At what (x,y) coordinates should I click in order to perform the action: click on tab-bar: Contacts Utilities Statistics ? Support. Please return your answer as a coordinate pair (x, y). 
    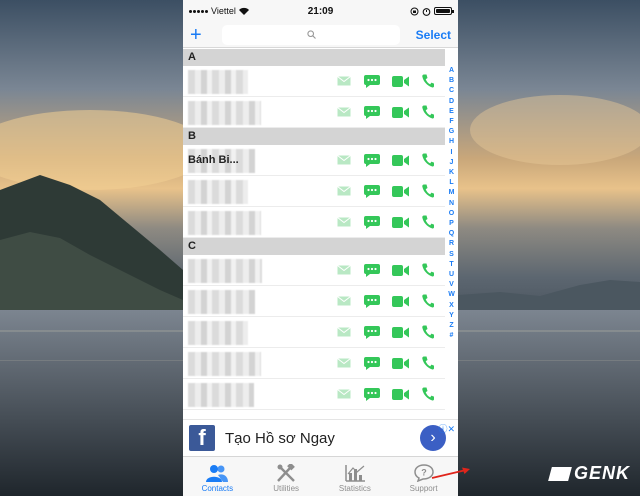
    Looking at the image, I should click on (320, 476).